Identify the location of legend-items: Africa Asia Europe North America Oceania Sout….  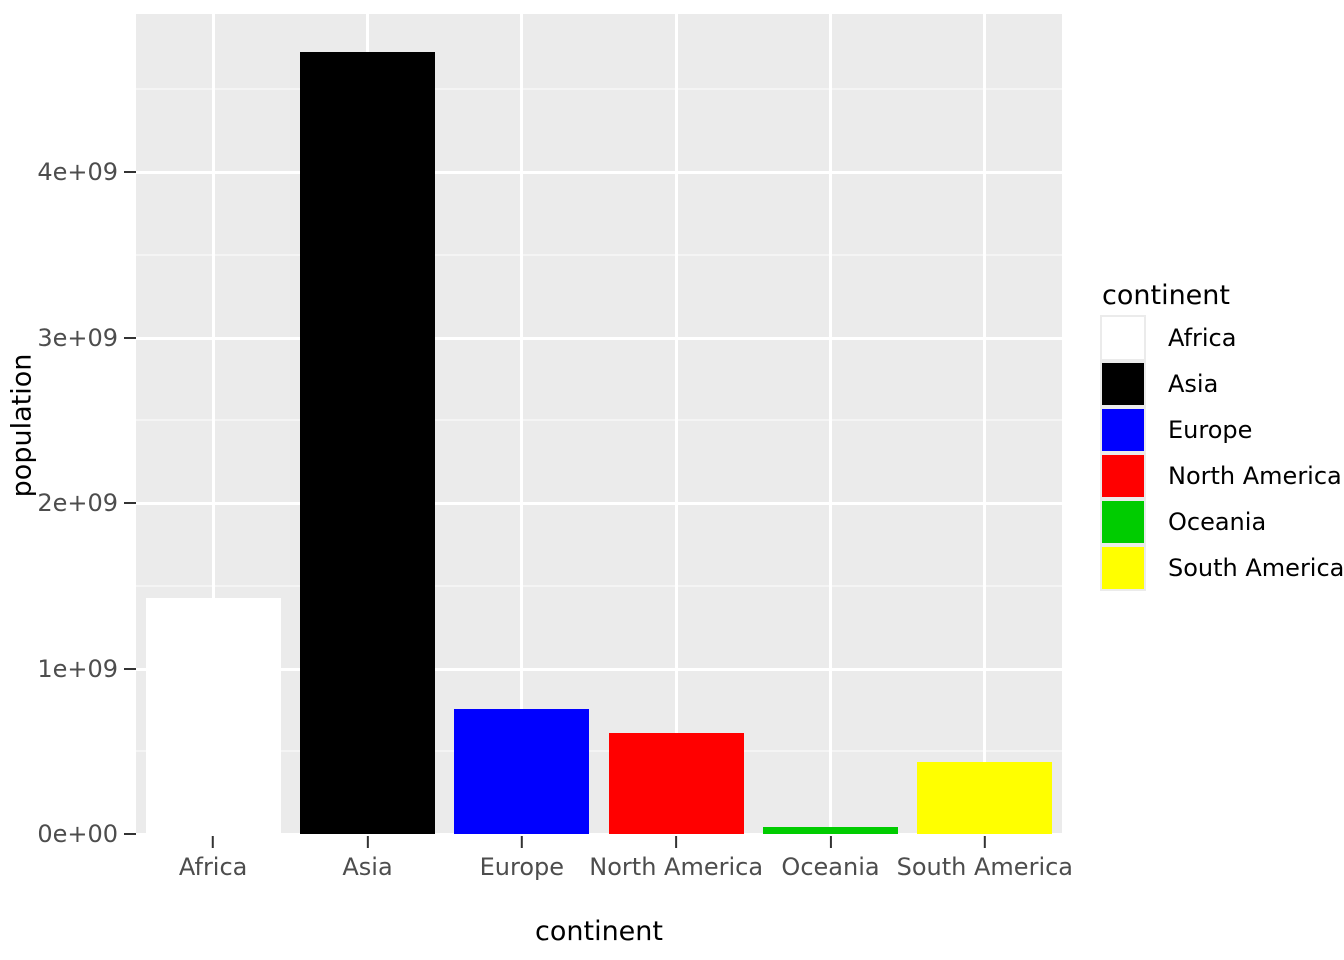
(1222, 453).